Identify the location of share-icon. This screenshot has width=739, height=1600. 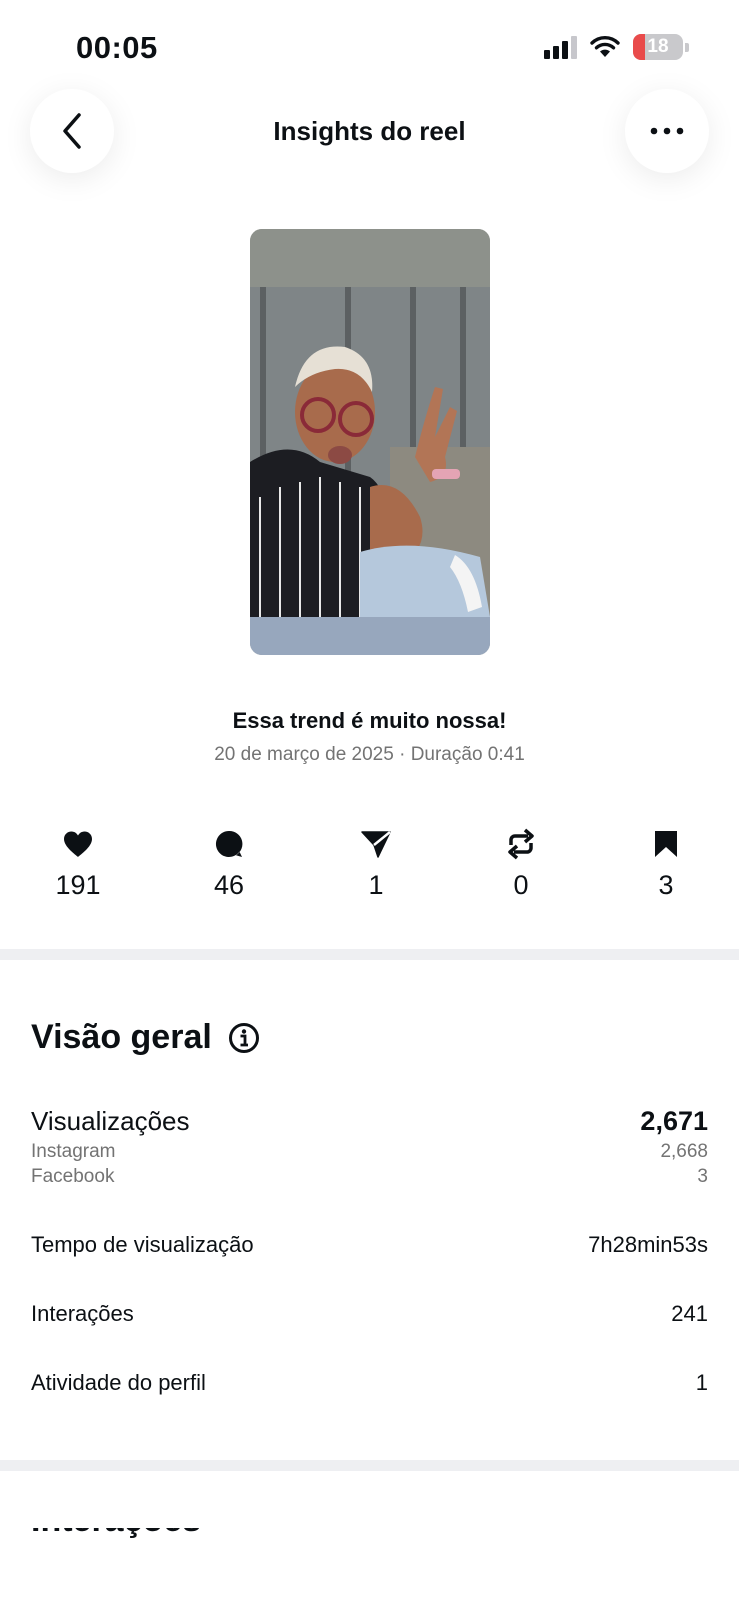
(376, 844).